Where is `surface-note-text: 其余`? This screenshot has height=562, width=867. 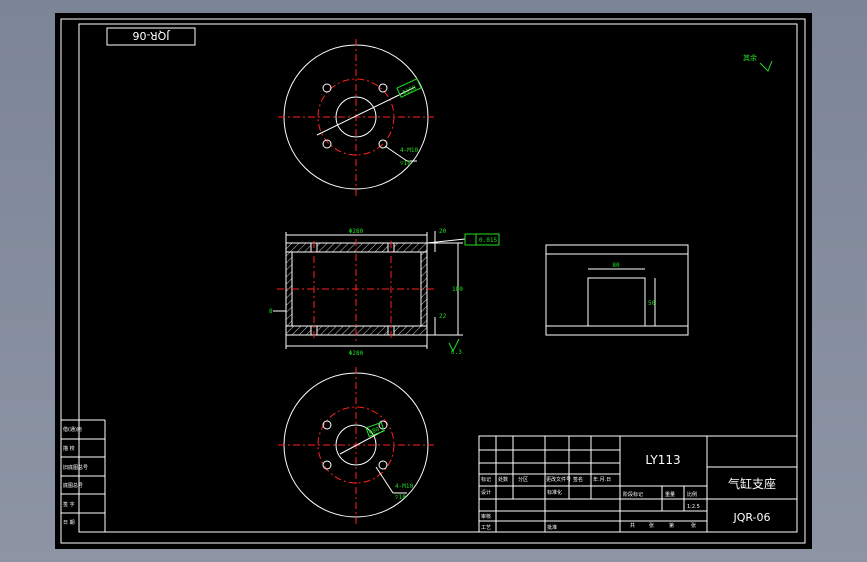
surface-note-text: 其余 is located at coordinates (750, 57).